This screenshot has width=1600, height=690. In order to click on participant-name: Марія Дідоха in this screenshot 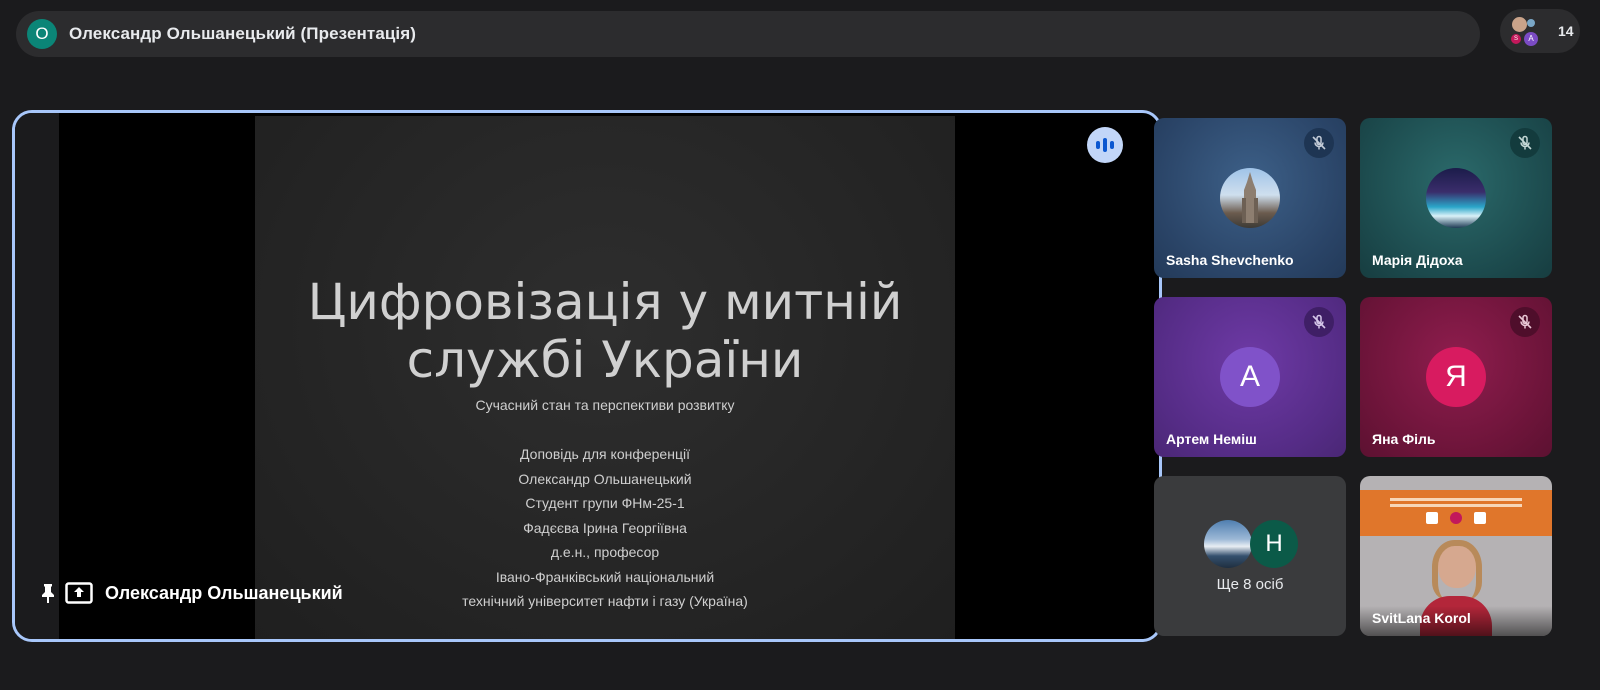, I will do `click(1417, 260)`.